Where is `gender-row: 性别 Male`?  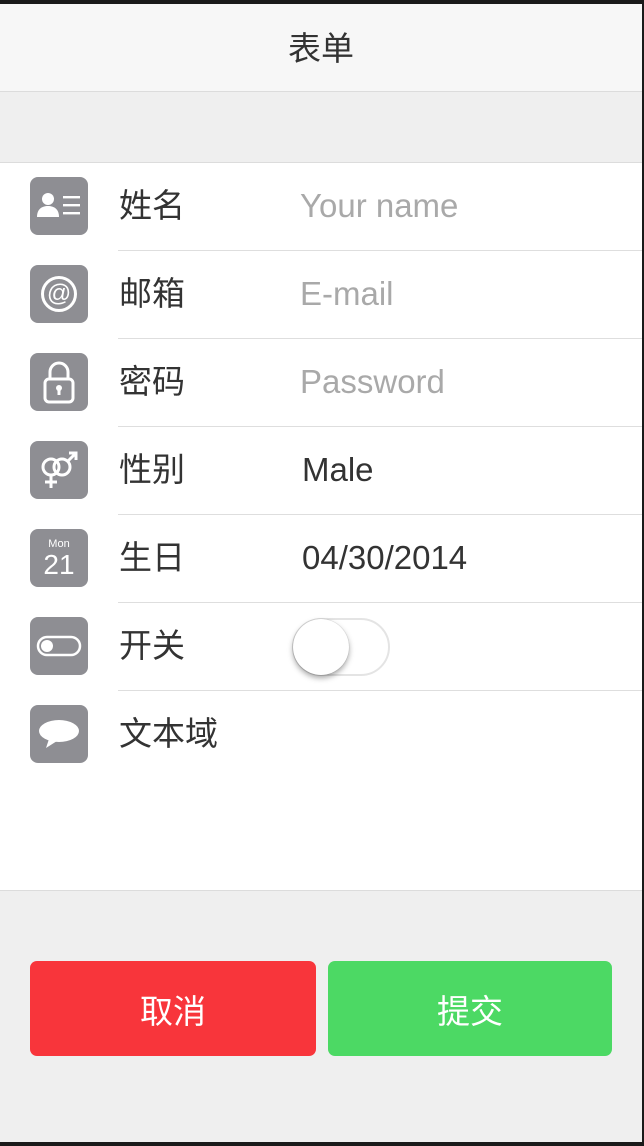 gender-row: 性别 Male is located at coordinates (321, 471).